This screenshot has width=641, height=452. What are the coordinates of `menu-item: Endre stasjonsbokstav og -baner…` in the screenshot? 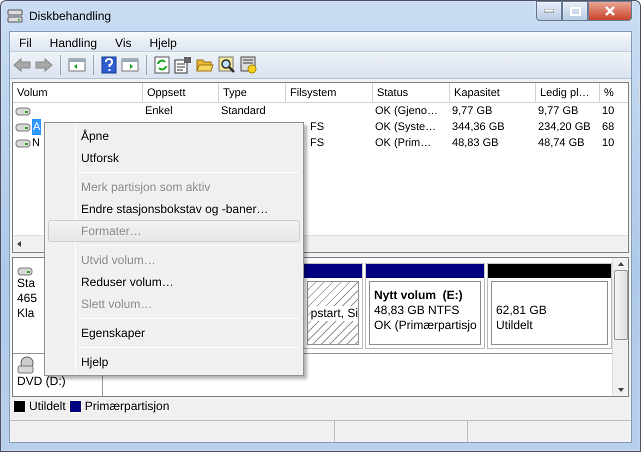 It's located at (174, 209).